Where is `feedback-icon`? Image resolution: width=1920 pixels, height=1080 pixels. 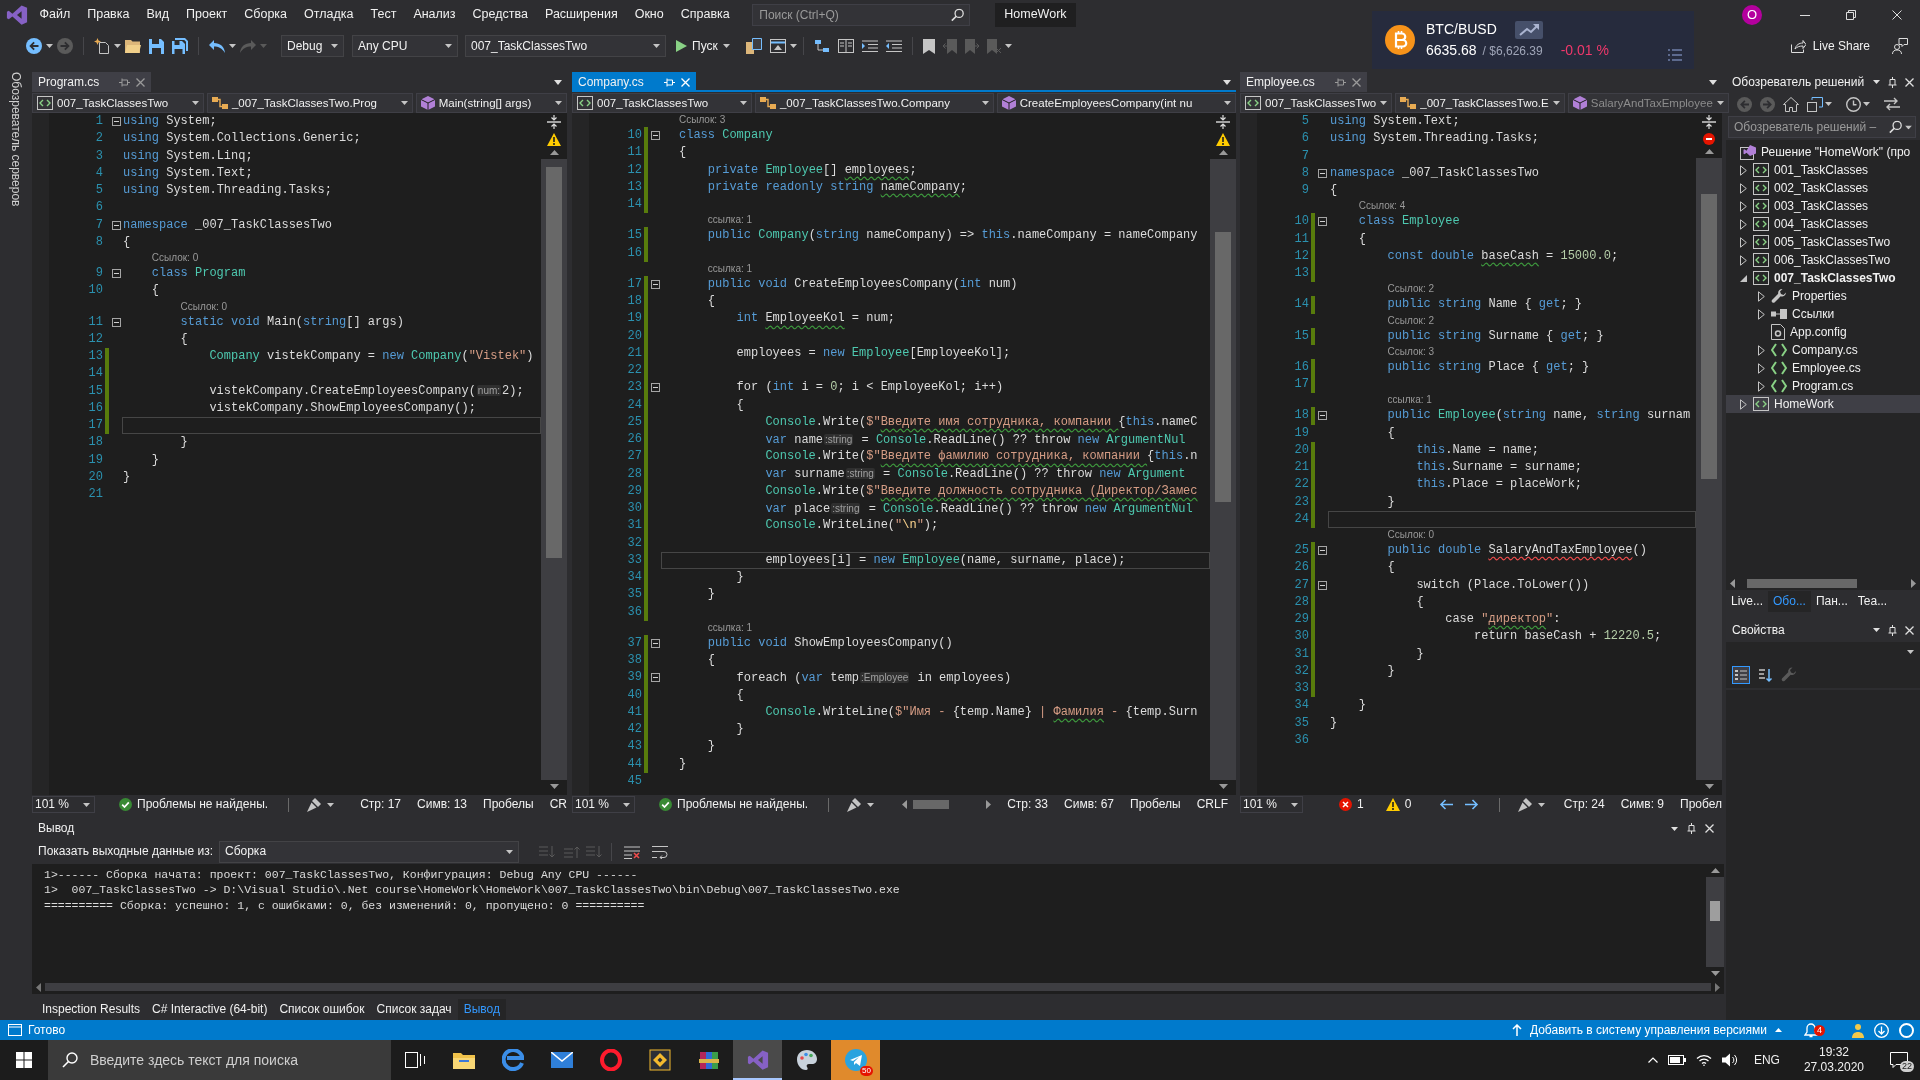 feedback-icon is located at coordinates (1900, 46).